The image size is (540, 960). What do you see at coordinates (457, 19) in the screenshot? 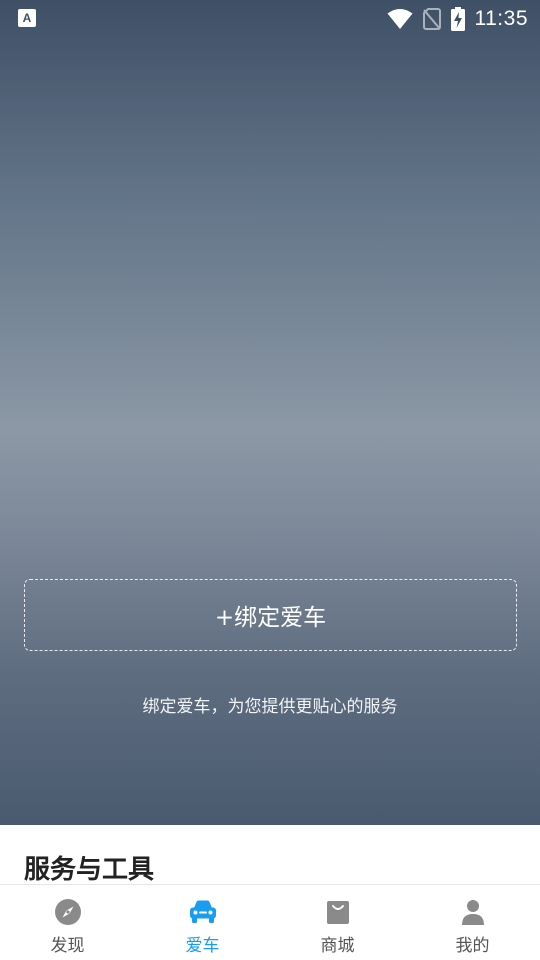
I see `battery-charging-icon` at bounding box center [457, 19].